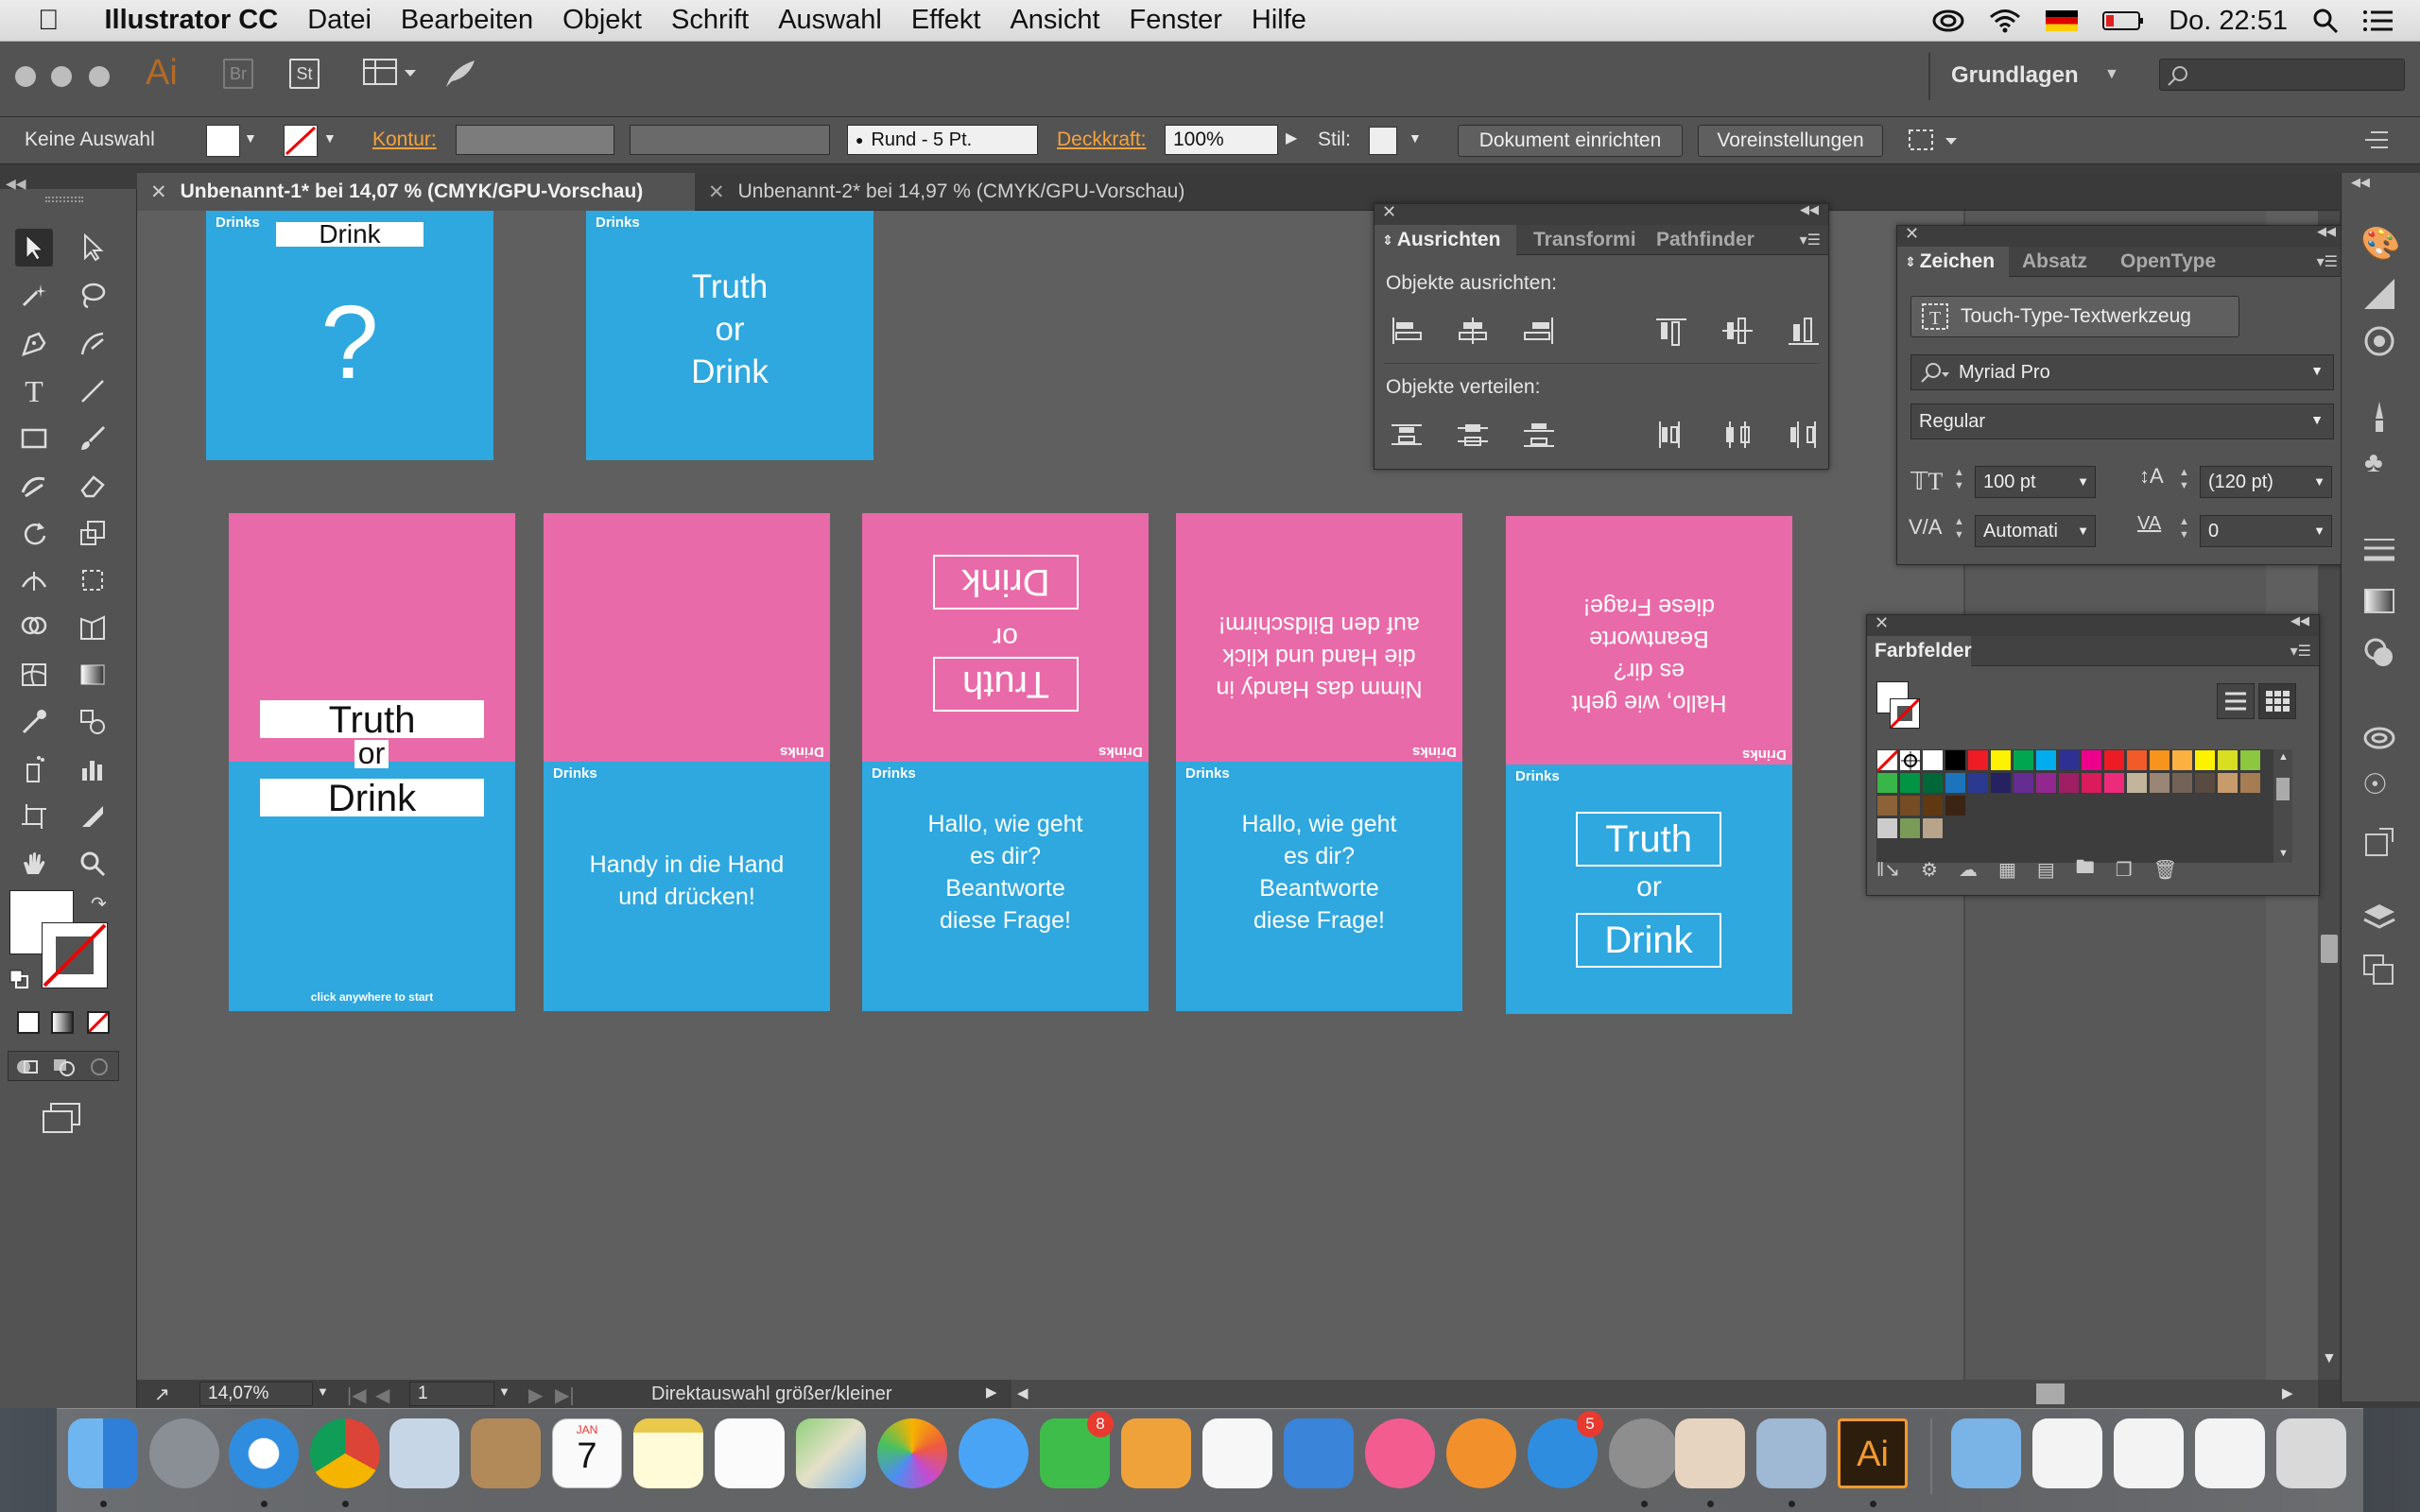  Describe the element at coordinates (1221, 140) in the screenshot. I see `opacity-field: 100%` at that location.